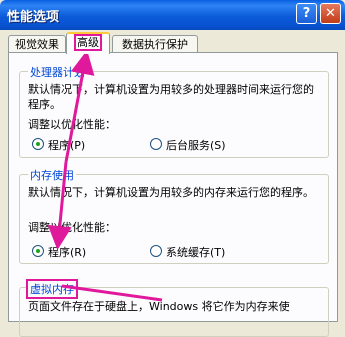 This screenshot has width=345, height=337. Describe the element at coordinates (172, 15) in the screenshot. I see `title-bar: 性能选项 ? ✕` at that location.